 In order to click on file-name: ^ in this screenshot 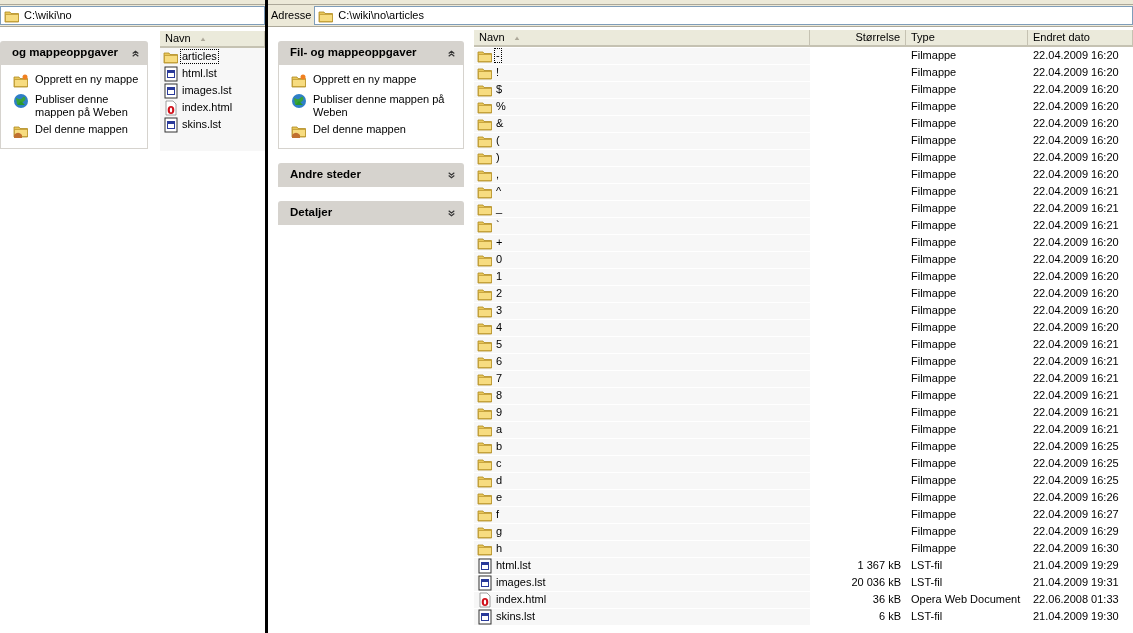, I will do `click(499, 191)`.